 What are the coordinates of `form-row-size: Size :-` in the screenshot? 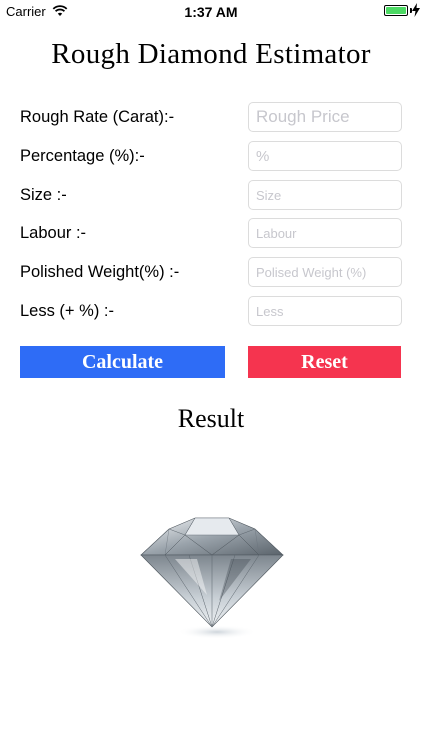 It's located at (211, 196).